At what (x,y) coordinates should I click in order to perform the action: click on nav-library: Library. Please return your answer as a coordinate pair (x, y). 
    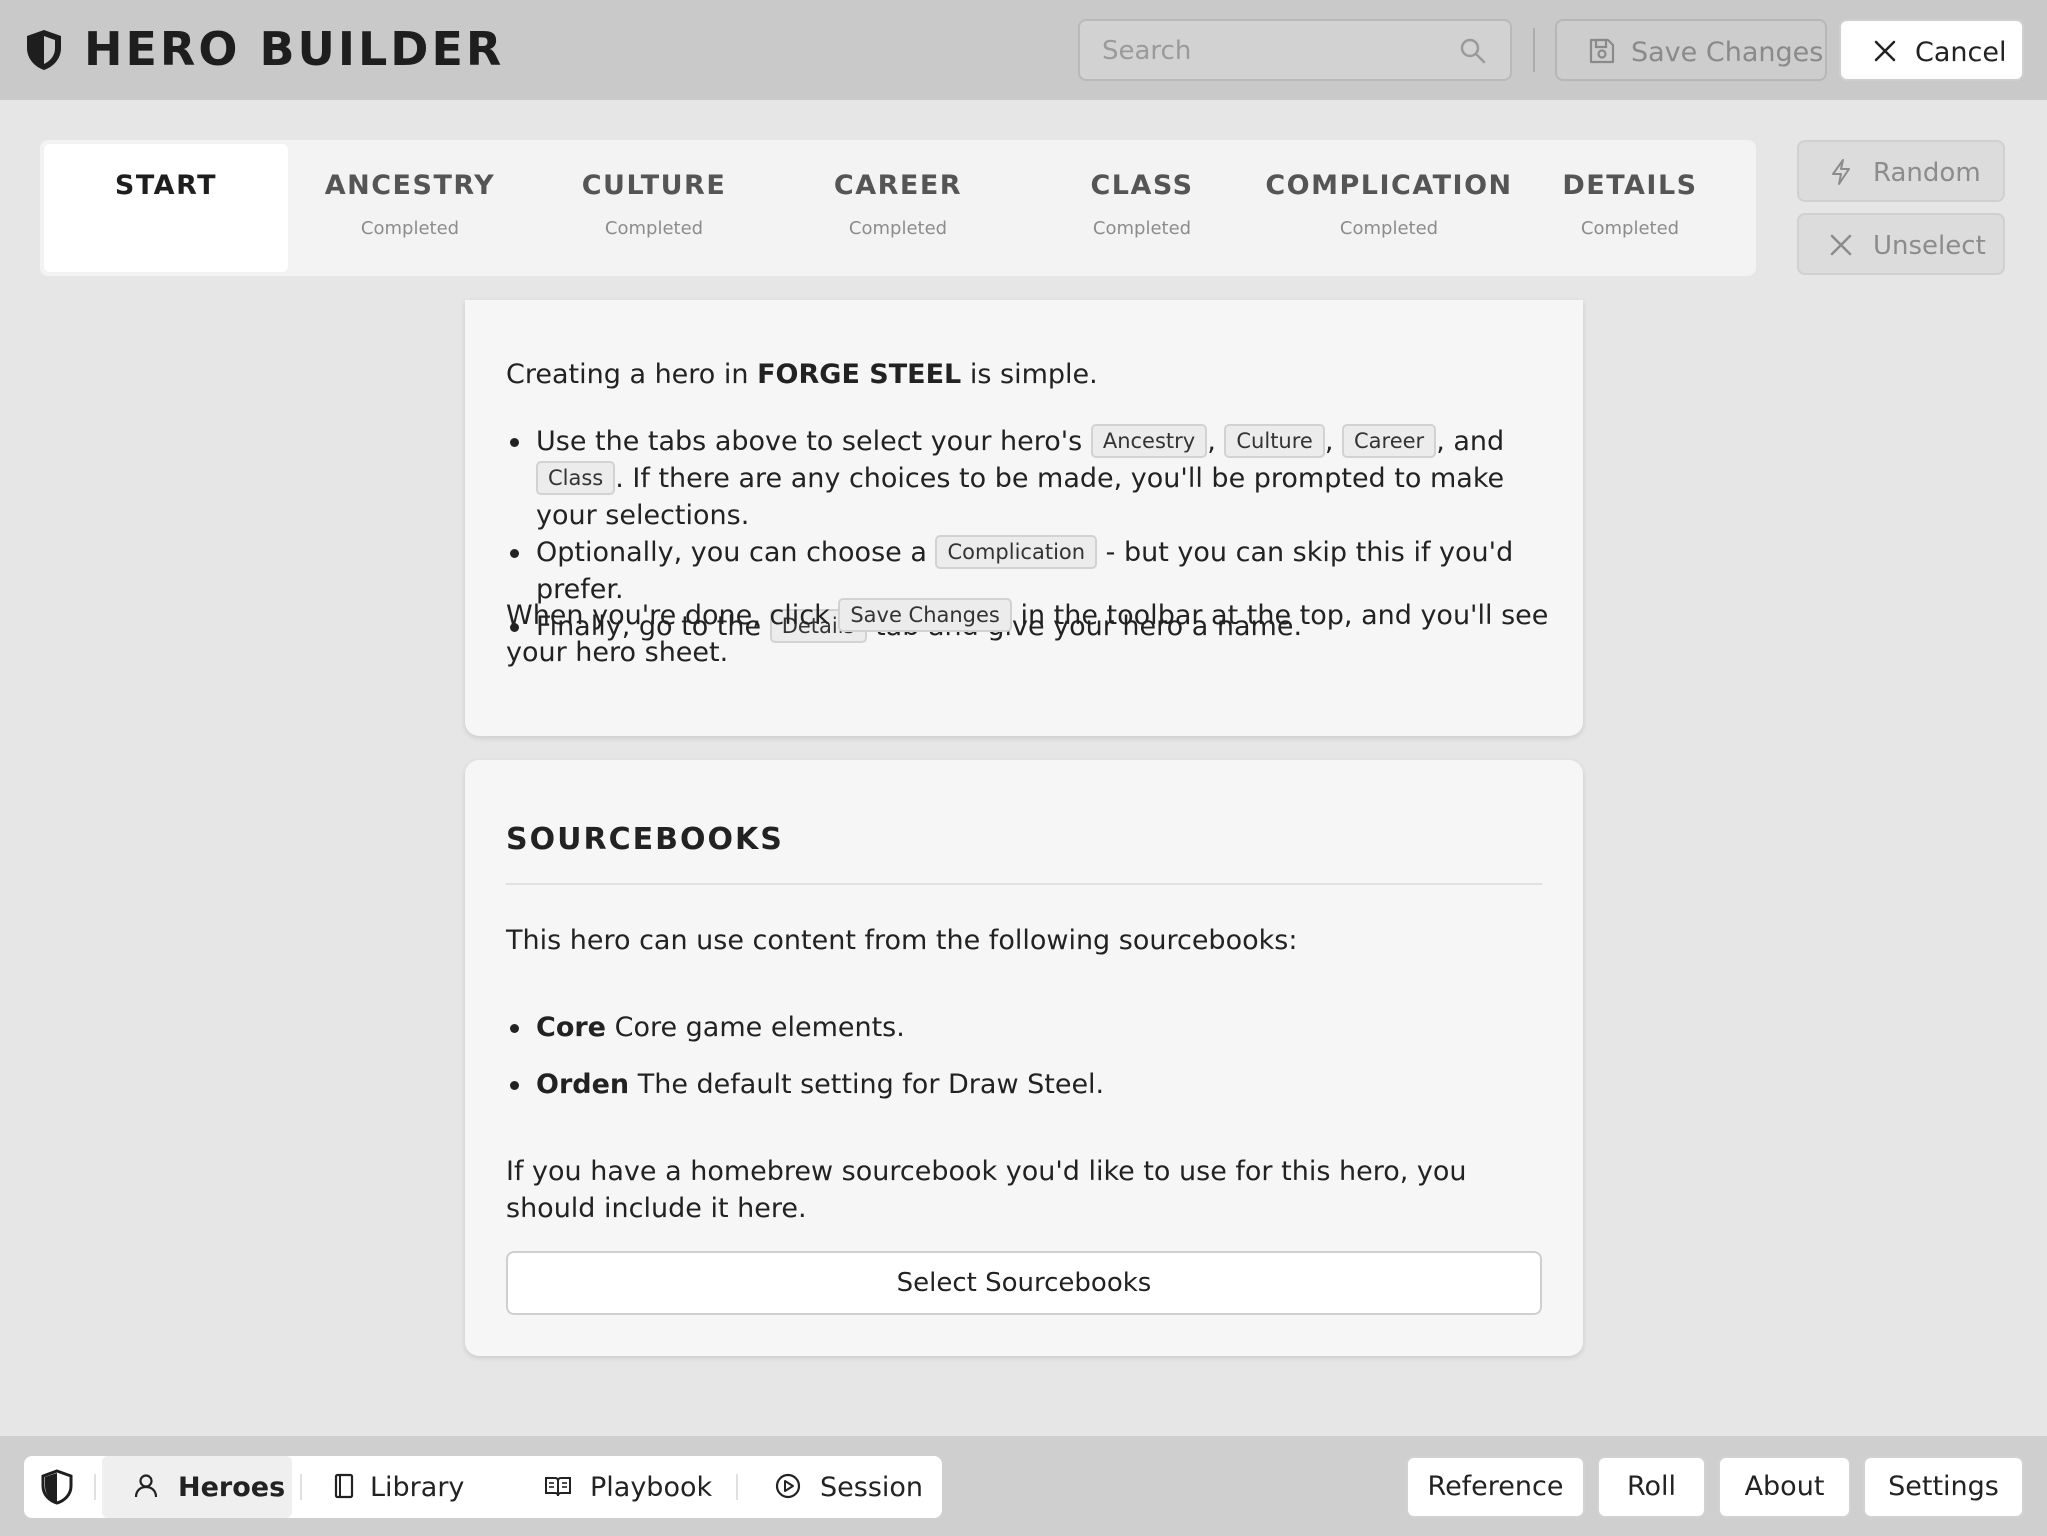
    Looking at the image, I should click on (398, 1487).